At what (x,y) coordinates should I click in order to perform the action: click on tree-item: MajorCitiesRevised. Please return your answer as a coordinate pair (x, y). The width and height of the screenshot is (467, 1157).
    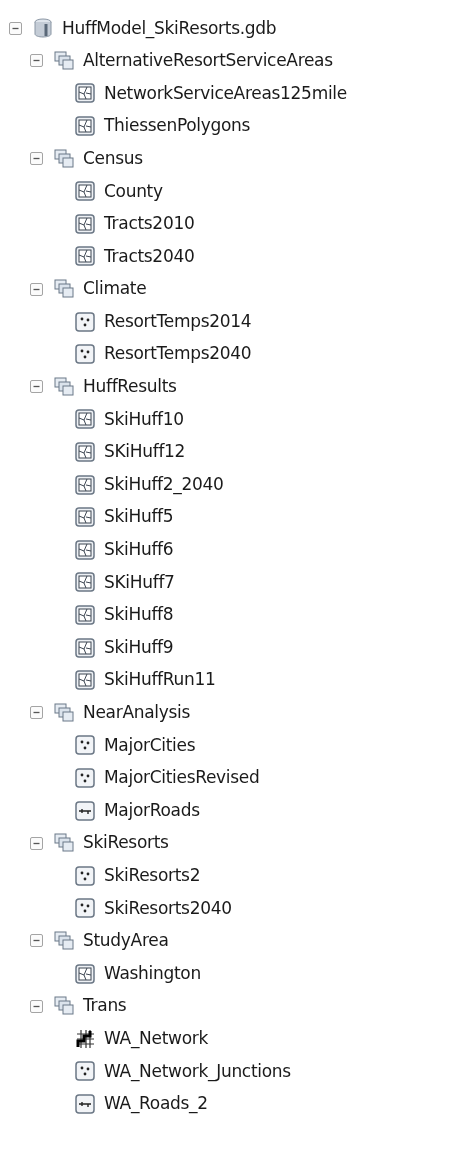
    Looking at the image, I should click on (182, 778).